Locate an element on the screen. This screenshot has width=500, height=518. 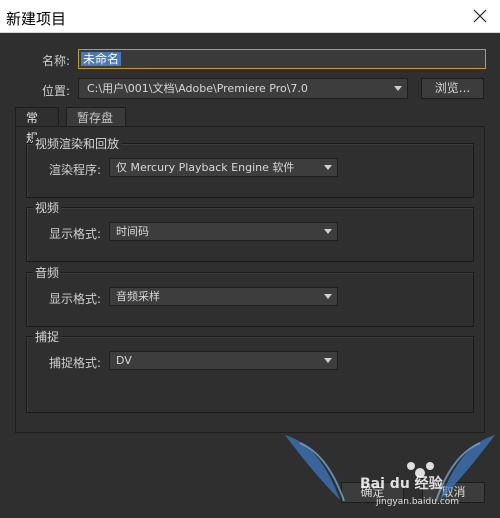
renderer-select: 仅 Mercury Playback Engine 软件 is located at coordinates (223, 167).